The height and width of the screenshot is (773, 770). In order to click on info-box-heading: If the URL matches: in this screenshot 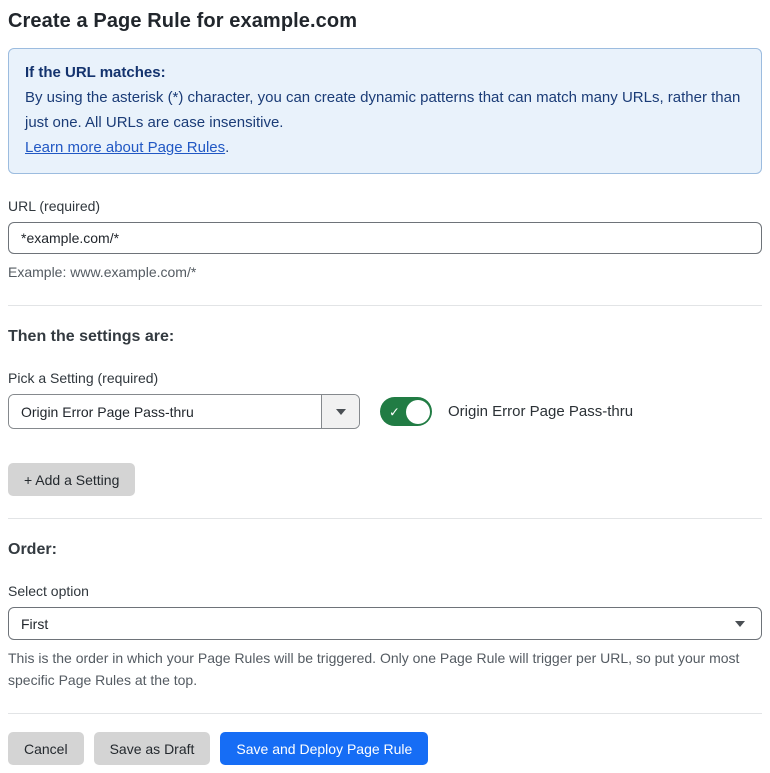, I will do `click(95, 72)`.